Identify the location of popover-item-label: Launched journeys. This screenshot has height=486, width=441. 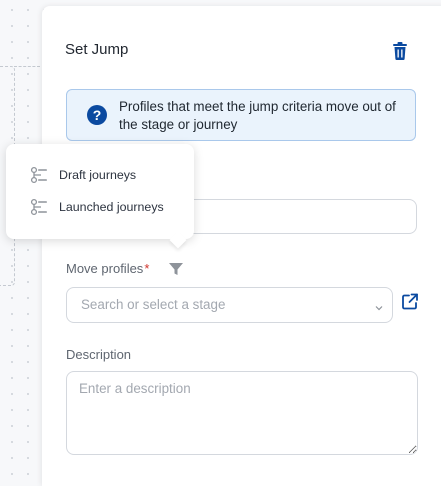
(111, 207).